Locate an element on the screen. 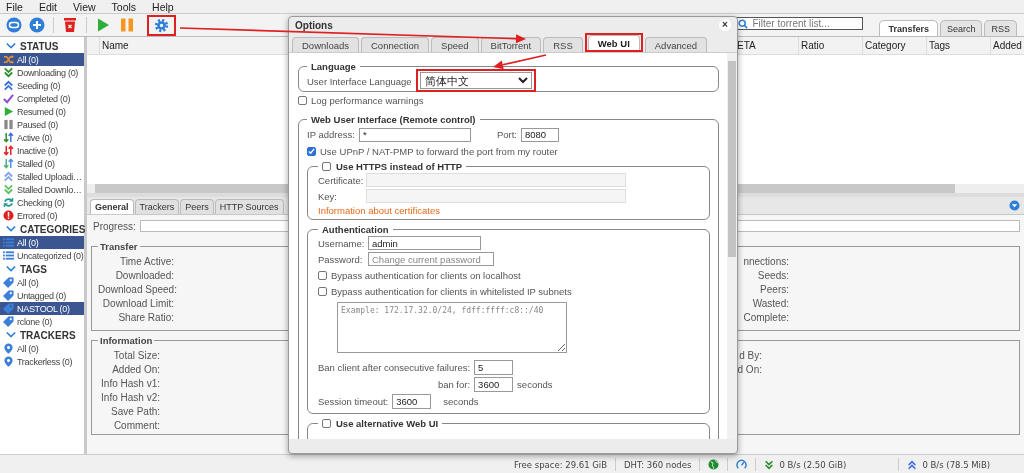 The image size is (1024, 473). sidebar-item: Uncategorized (0) is located at coordinates (42, 255).